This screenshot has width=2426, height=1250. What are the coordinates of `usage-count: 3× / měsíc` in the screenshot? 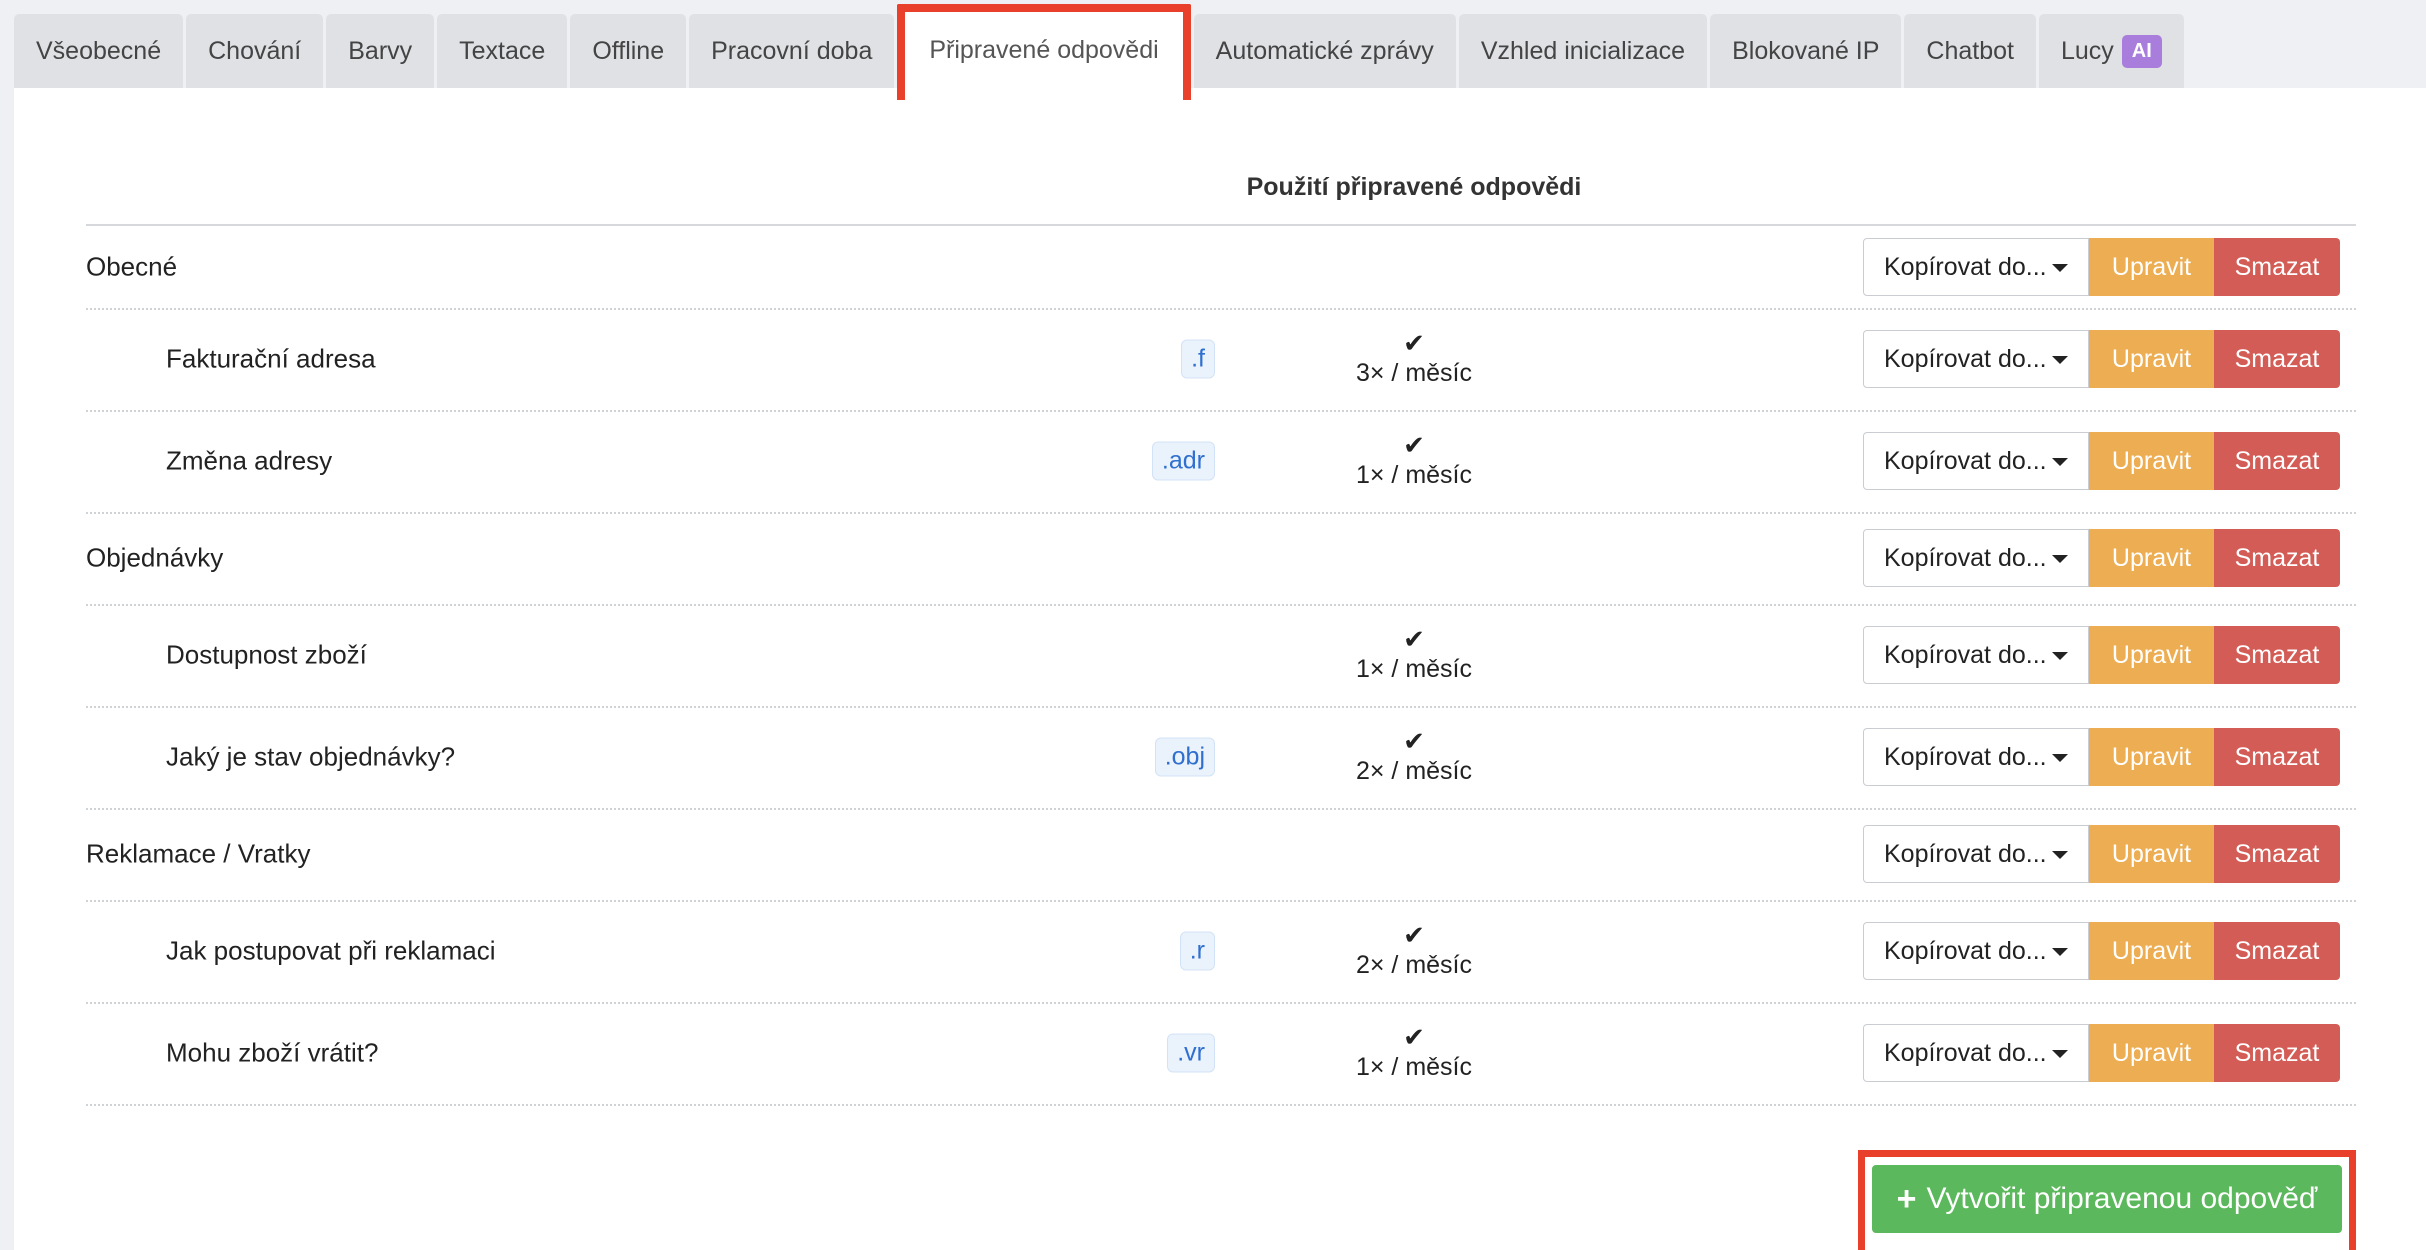 It's located at (1413, 373).